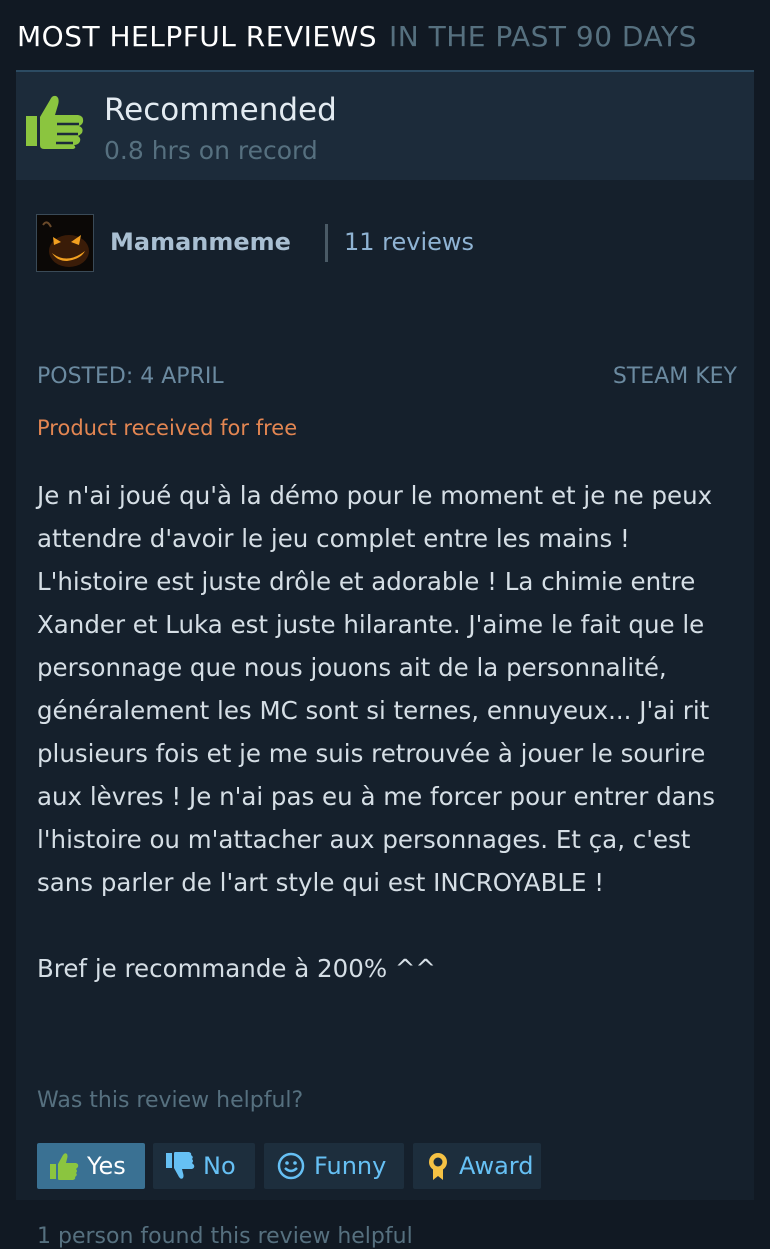  I want to click on funny-label: Funny, so click(350, 1166).